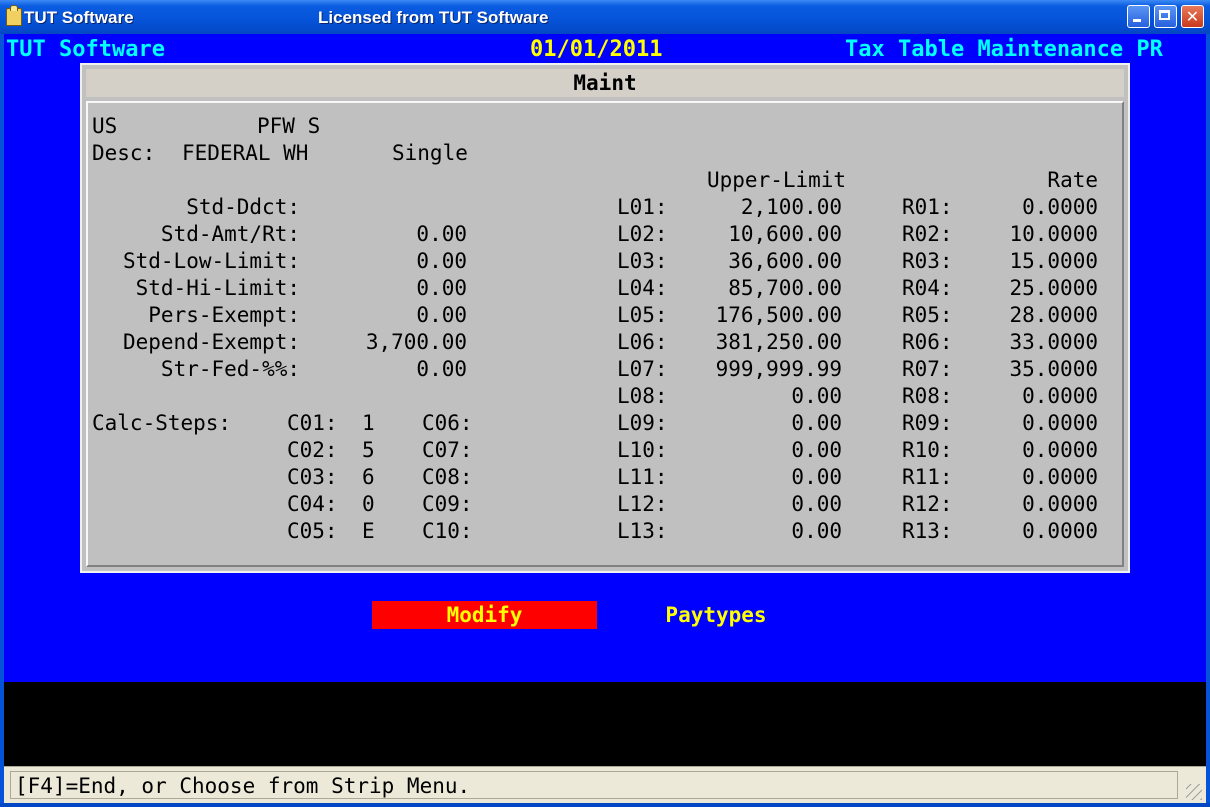  Describe the element at coordinates (245, 153) in the screenshot. I see `desc-value: FEDERAL WH` at that location.